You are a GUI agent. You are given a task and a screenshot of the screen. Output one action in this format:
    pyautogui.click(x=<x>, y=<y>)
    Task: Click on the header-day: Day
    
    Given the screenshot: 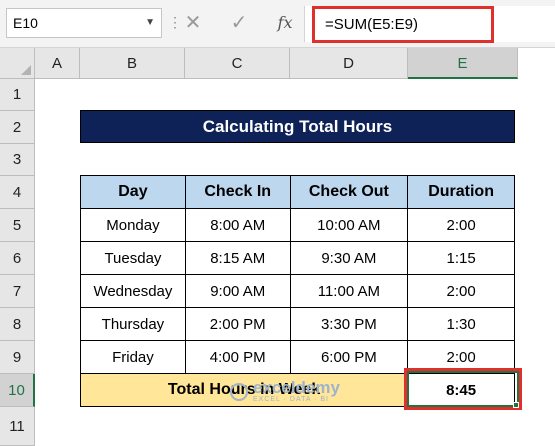 What is the action you would take?
    pyautogui.click(x=133, y=192)
    